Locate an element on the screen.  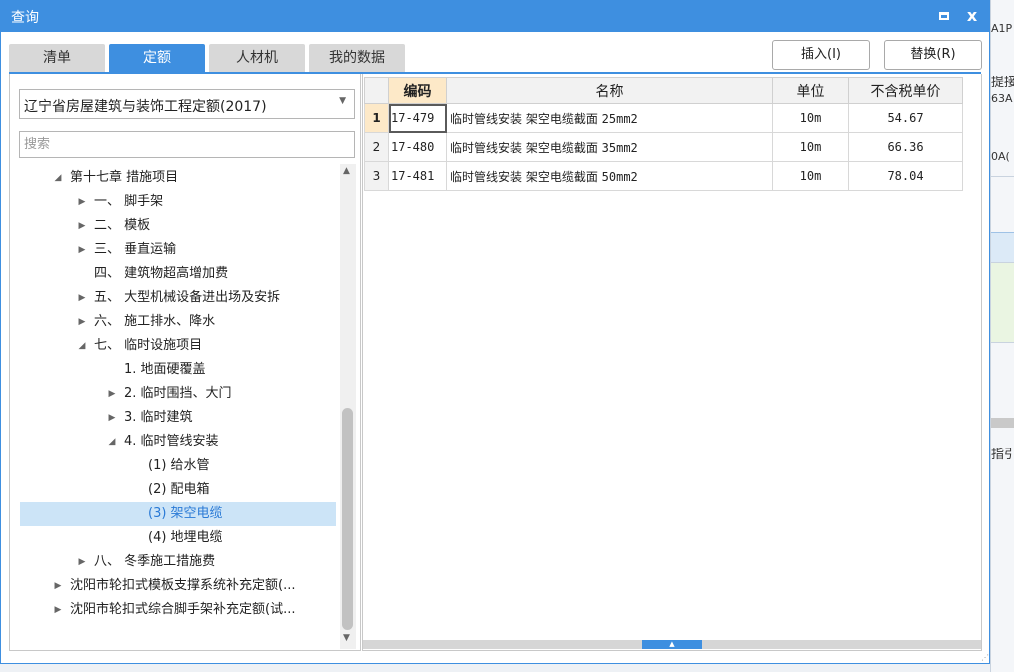
cell-name: 临时管线安装 架空电缆截面 25mm2 is located at coordinates (609, 118).